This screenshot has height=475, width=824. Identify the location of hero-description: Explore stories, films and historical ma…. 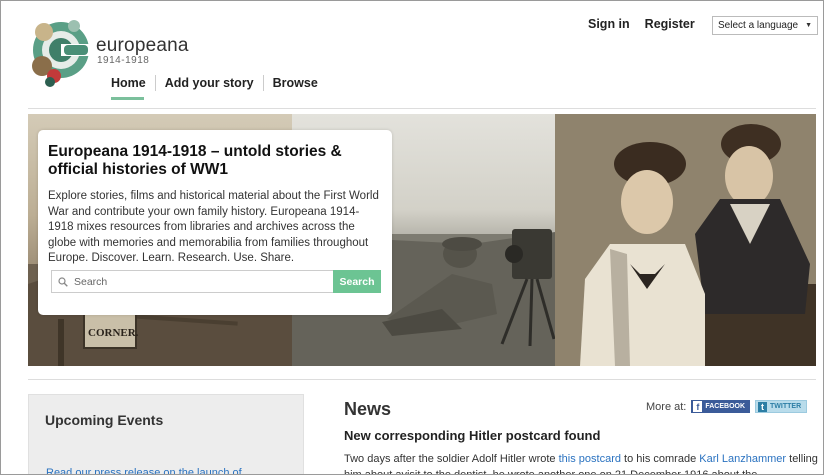
(213, 227).